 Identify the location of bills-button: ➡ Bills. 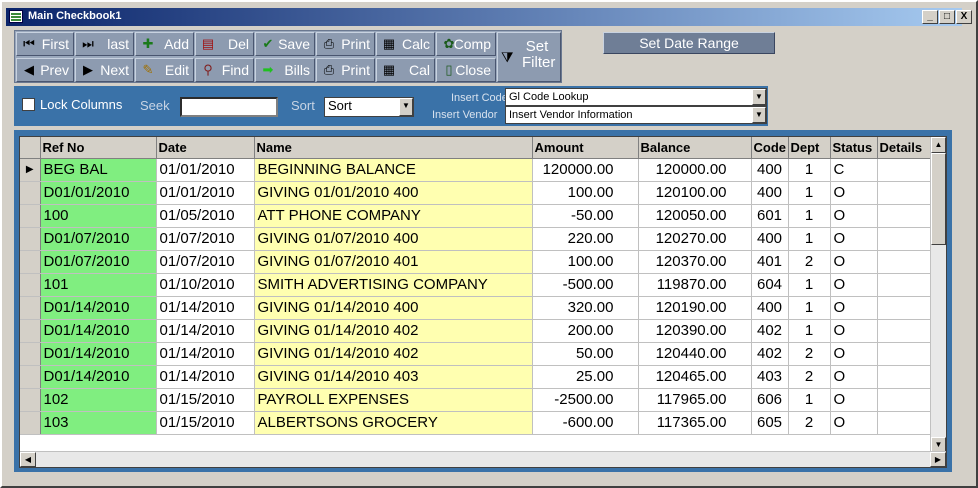
(285, 70).